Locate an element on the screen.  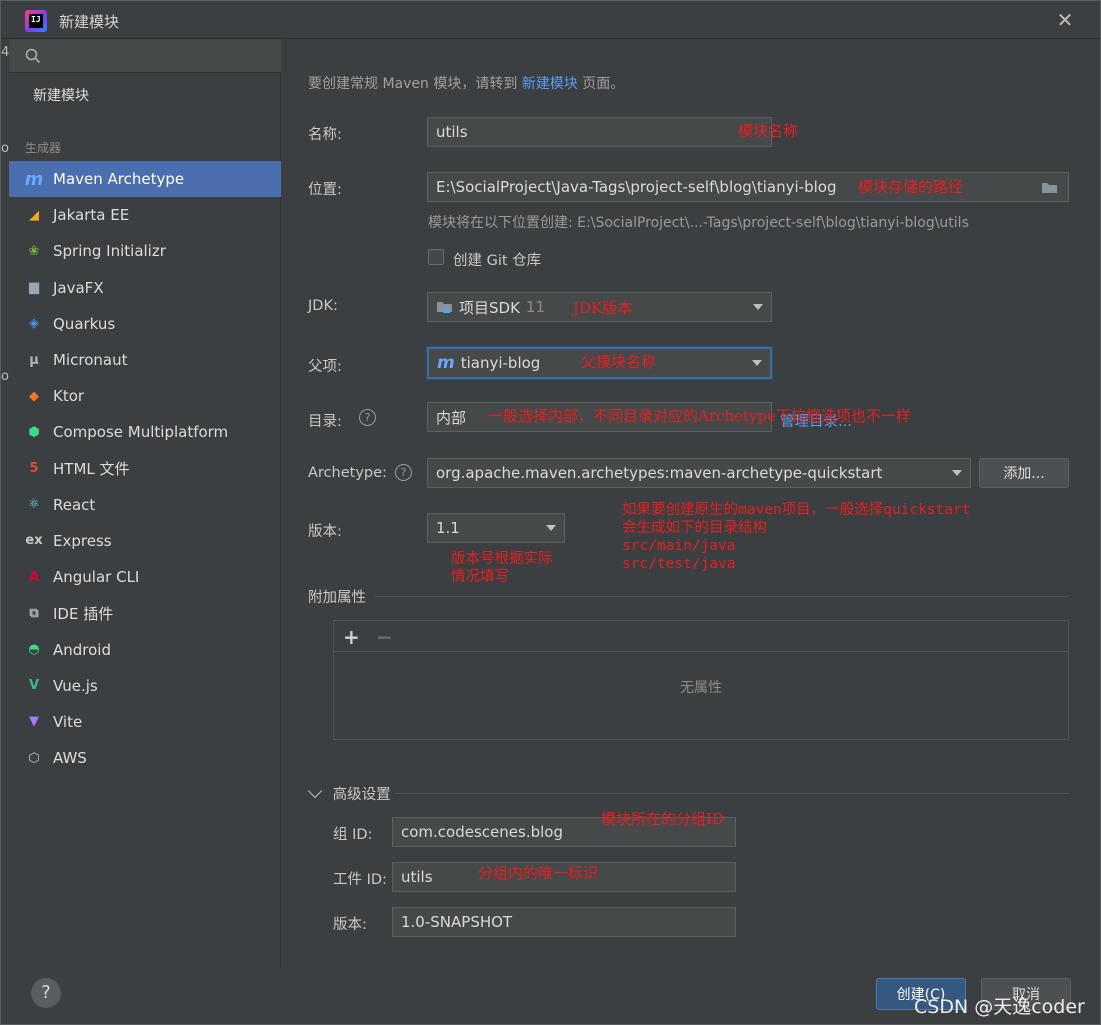
artifact-id-value: utils is located at coordinates (417, 877).